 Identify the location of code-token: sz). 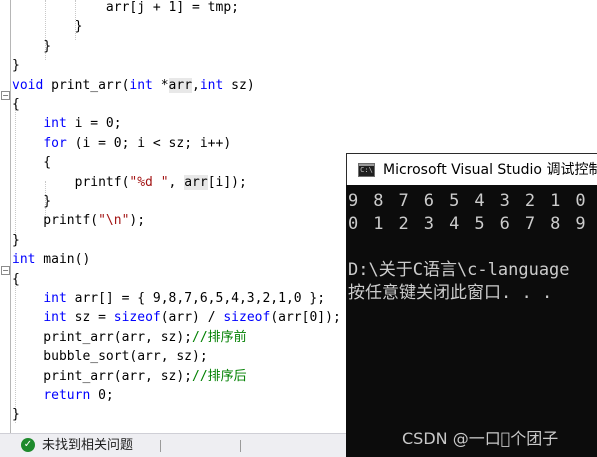
(239, 85).